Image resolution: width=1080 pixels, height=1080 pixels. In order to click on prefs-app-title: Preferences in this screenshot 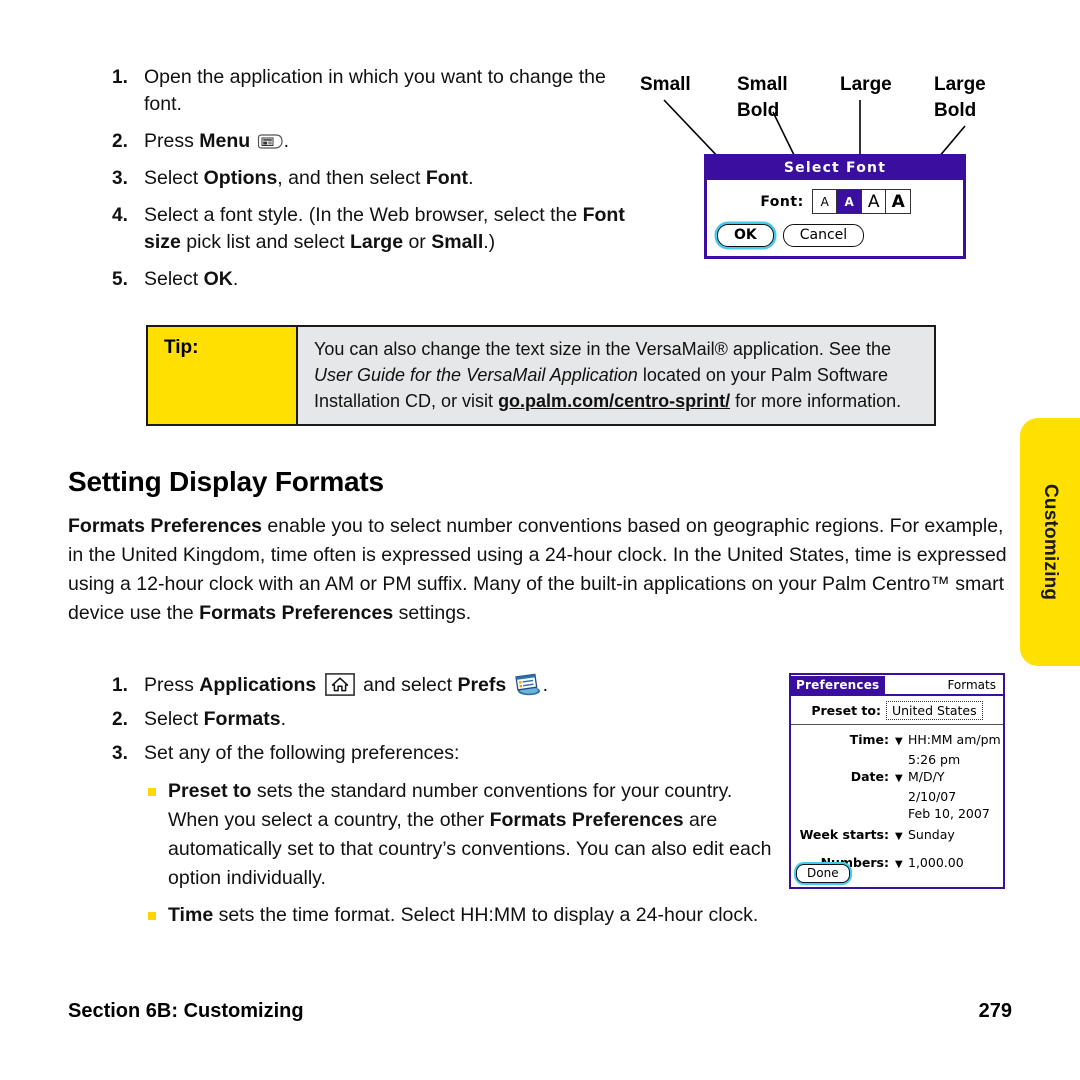, I will do `click(838, 684)`.